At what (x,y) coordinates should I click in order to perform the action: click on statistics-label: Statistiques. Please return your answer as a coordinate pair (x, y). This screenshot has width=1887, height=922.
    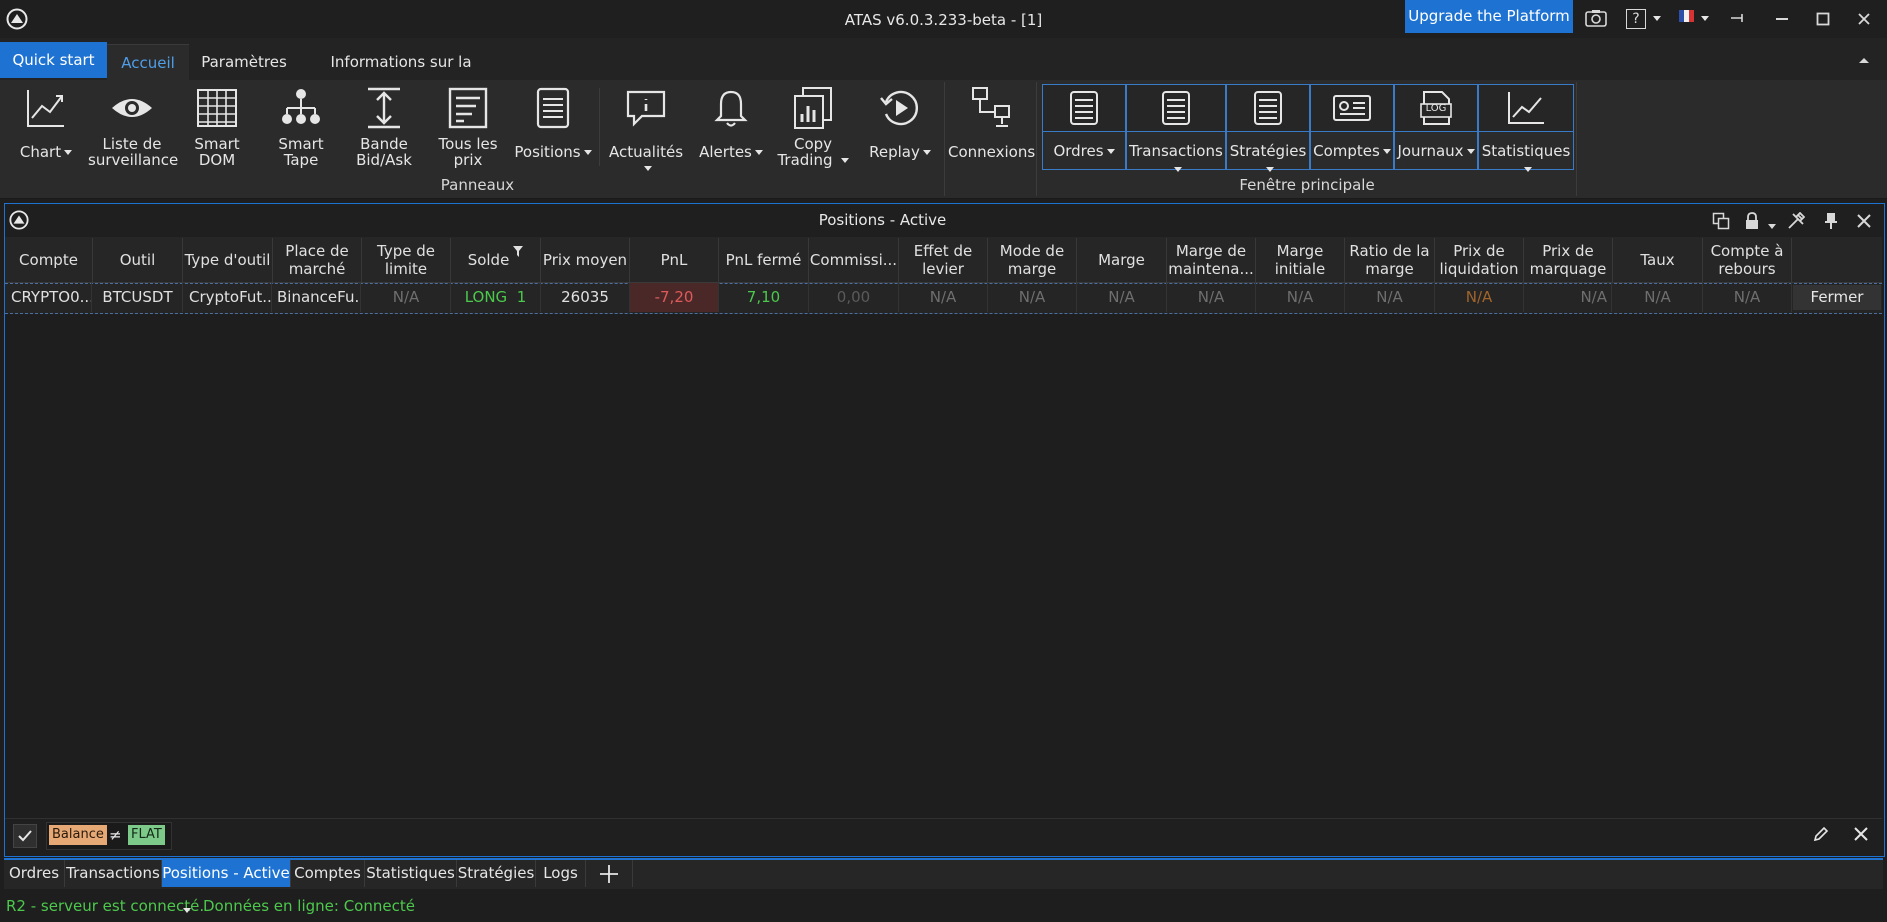
    Looking at the image, I should click on (1526, 151).